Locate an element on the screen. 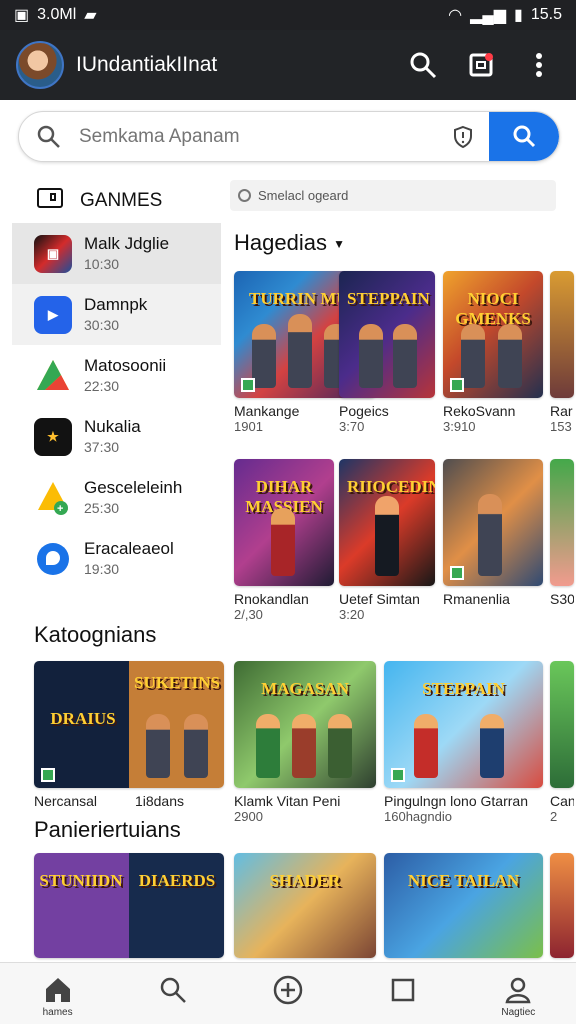 The height and width of the screenshot is (1024, 576). game-card: STEPPAIN Pogeics 3:70 is located at coordinates (387, 352).